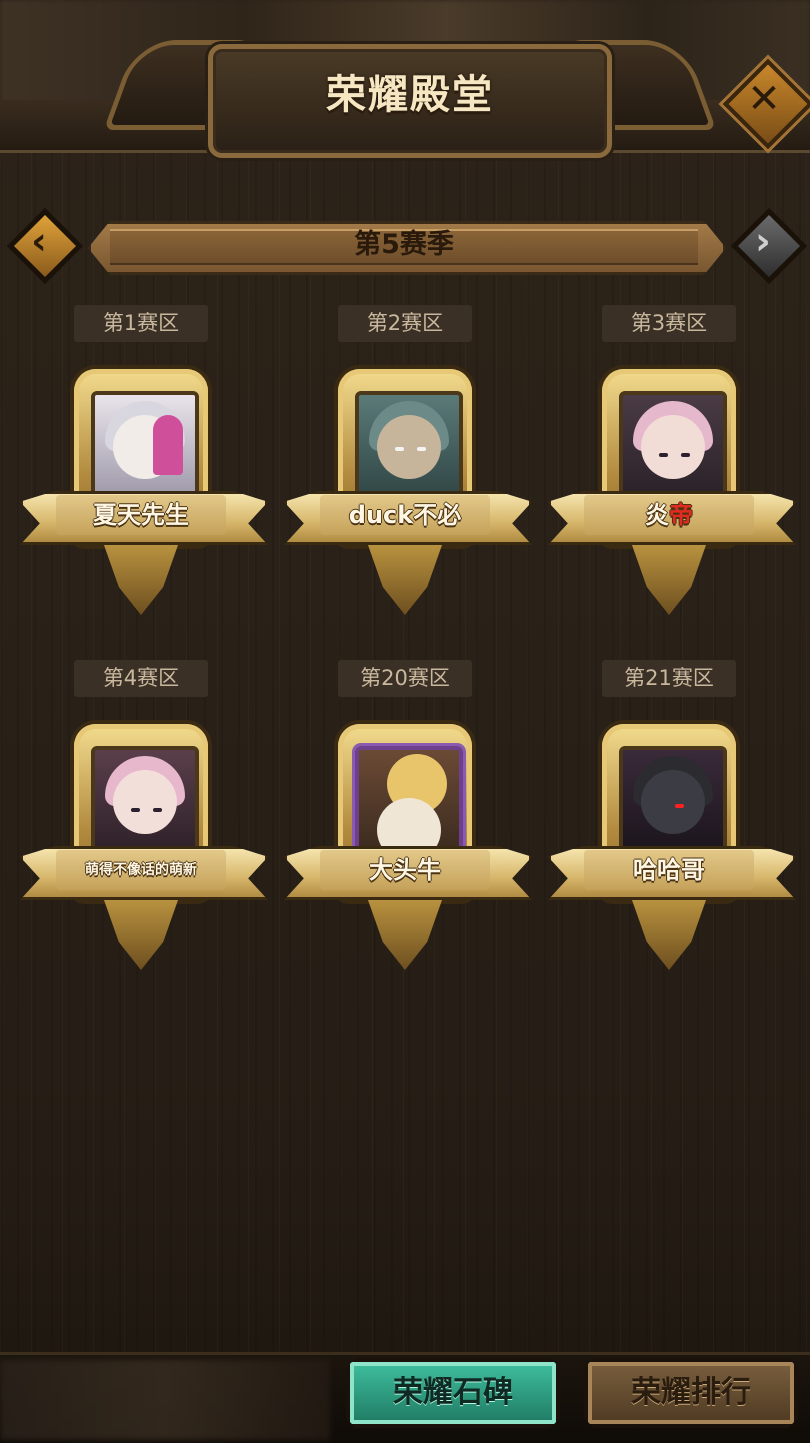 The width and height of the screenshot is (810, 1443). I want to click on champion-name: 哈哈哥, so click(669, 870).